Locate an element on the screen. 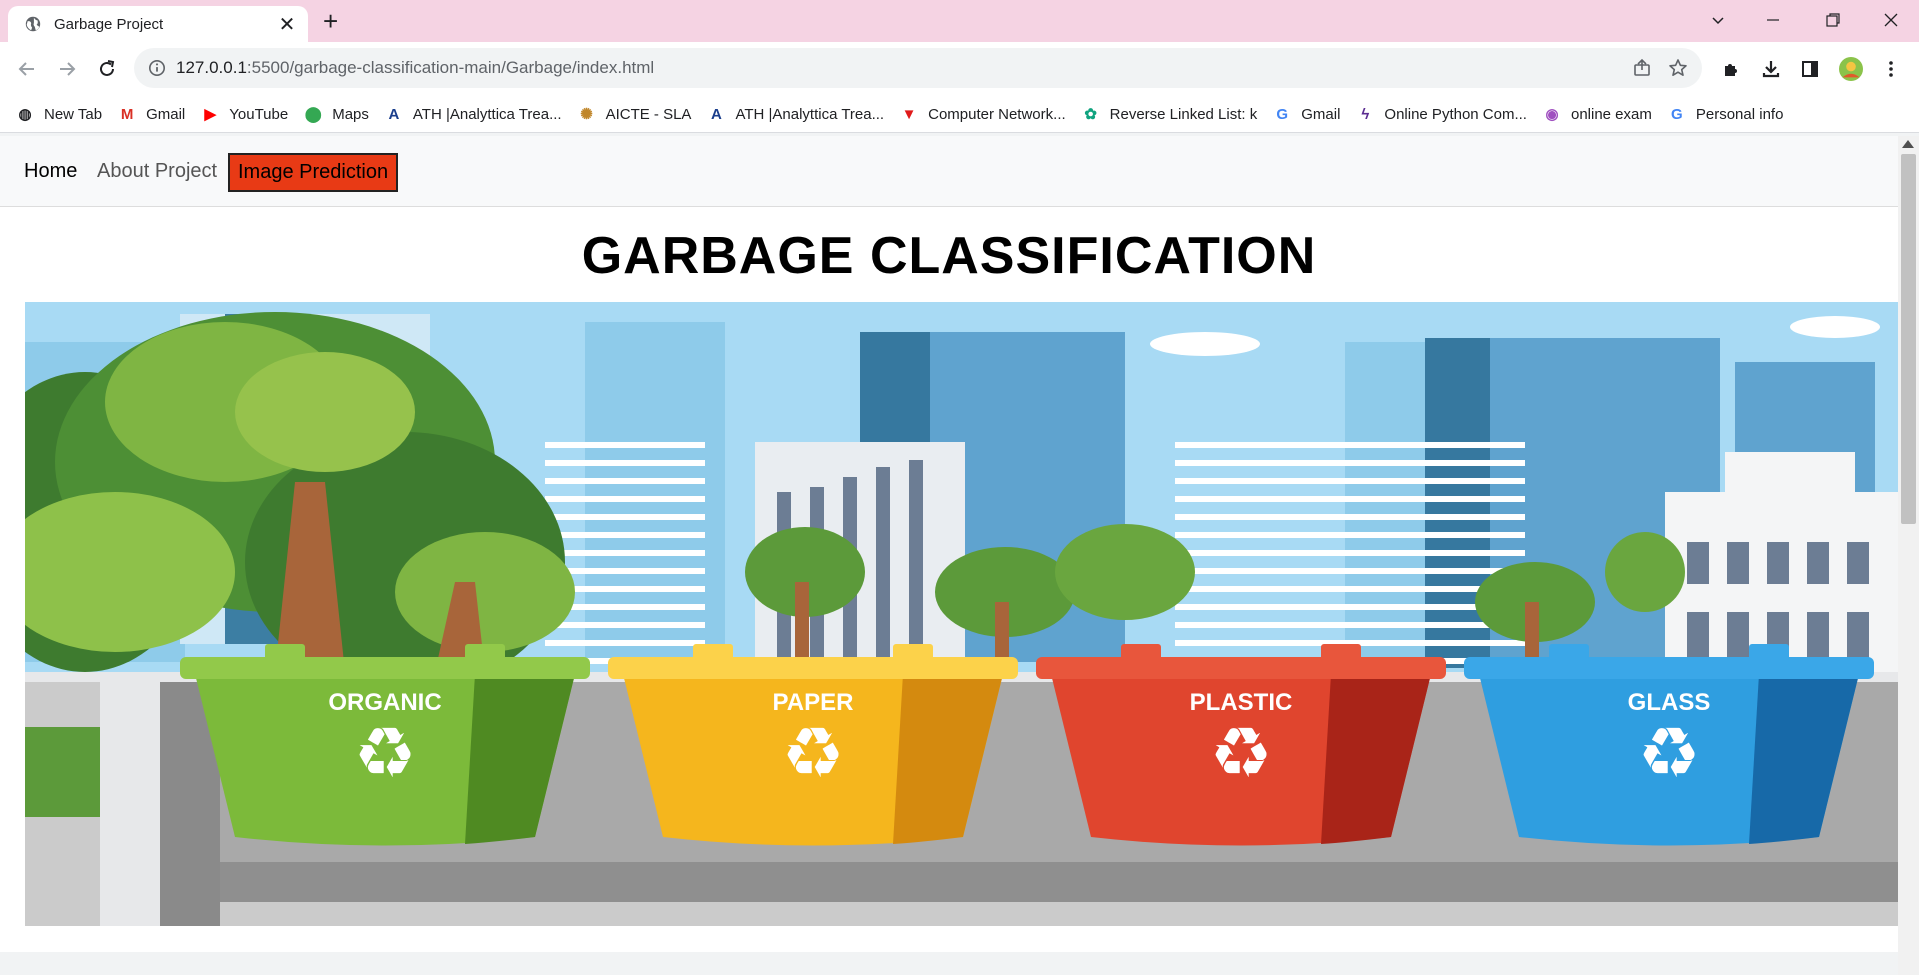  share-icon is located at coordinates (1642, 68).